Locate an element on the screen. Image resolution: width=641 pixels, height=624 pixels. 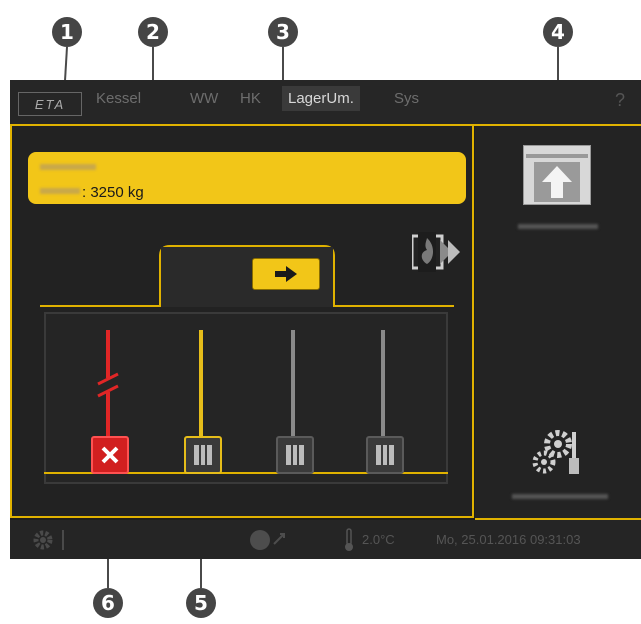
network-icon is located at coordinates (267, 540).